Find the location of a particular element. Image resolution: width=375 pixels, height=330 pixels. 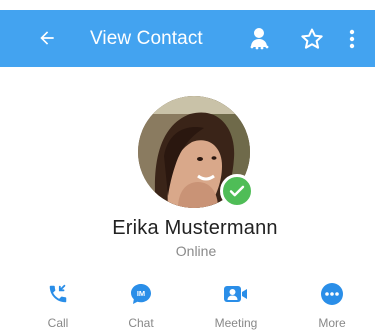

meeting-label: Meeting is located at coordinates (236, 323).